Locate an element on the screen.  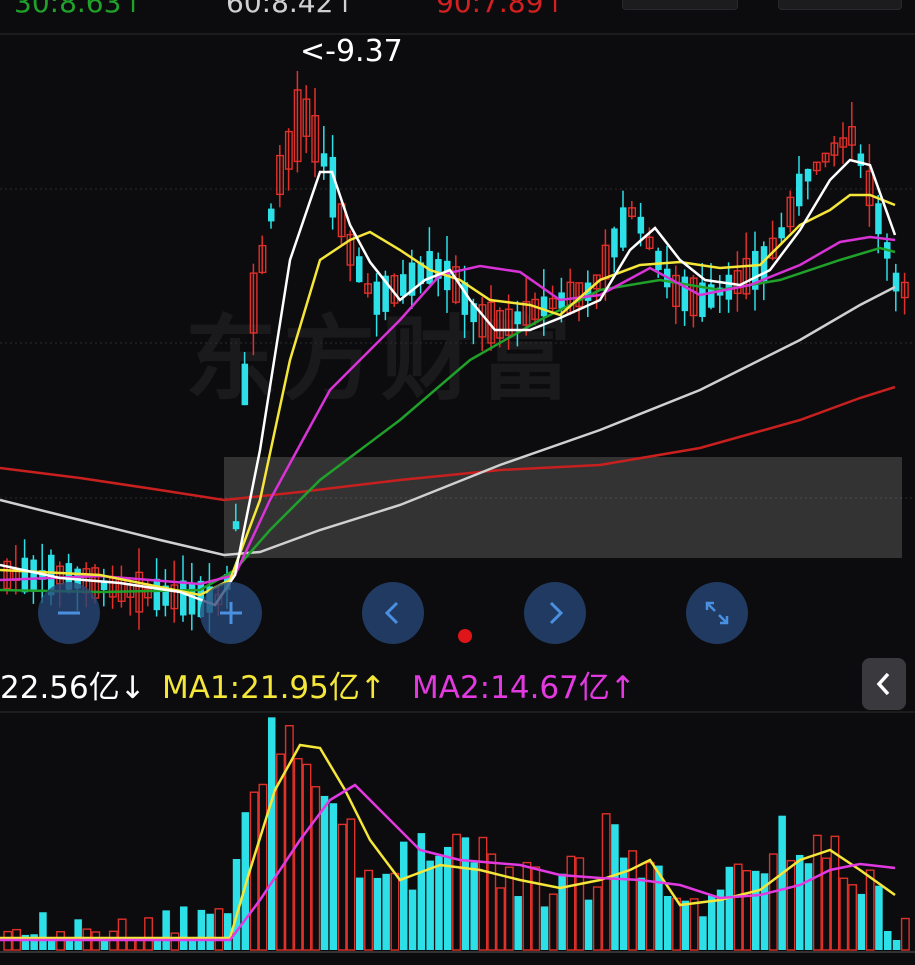
peak-price-label: <-9.37 is located at coordinates (351, 51).